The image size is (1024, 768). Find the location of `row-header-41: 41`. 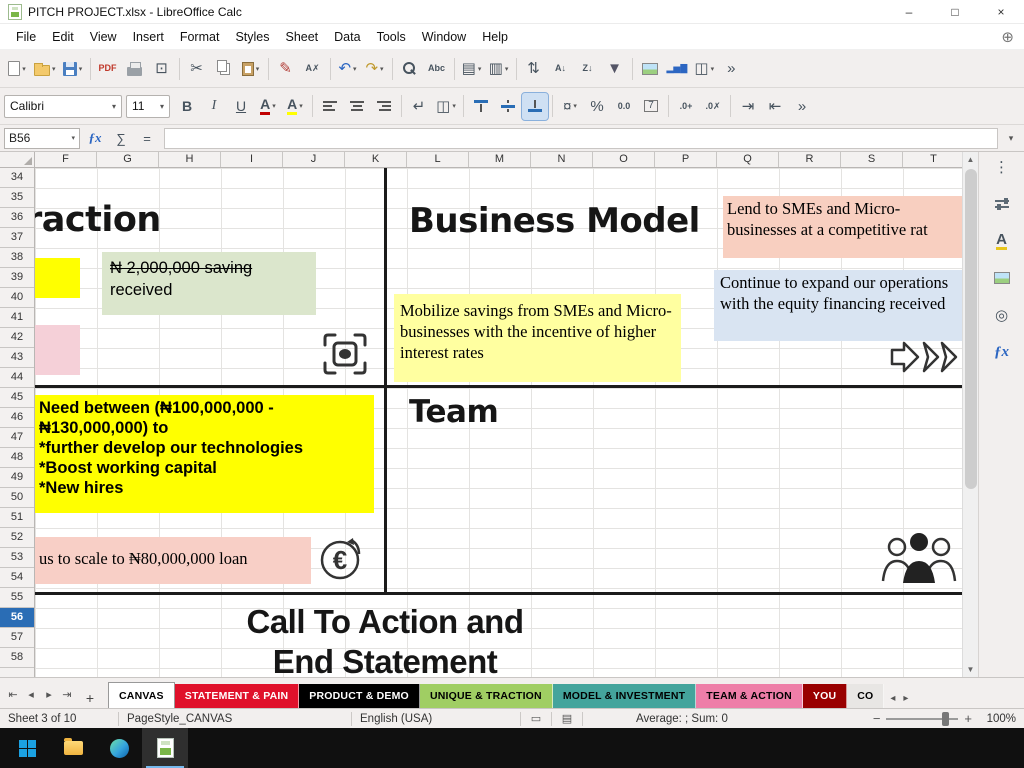

row-header-41: 41 is located at coordinates (17, 318).